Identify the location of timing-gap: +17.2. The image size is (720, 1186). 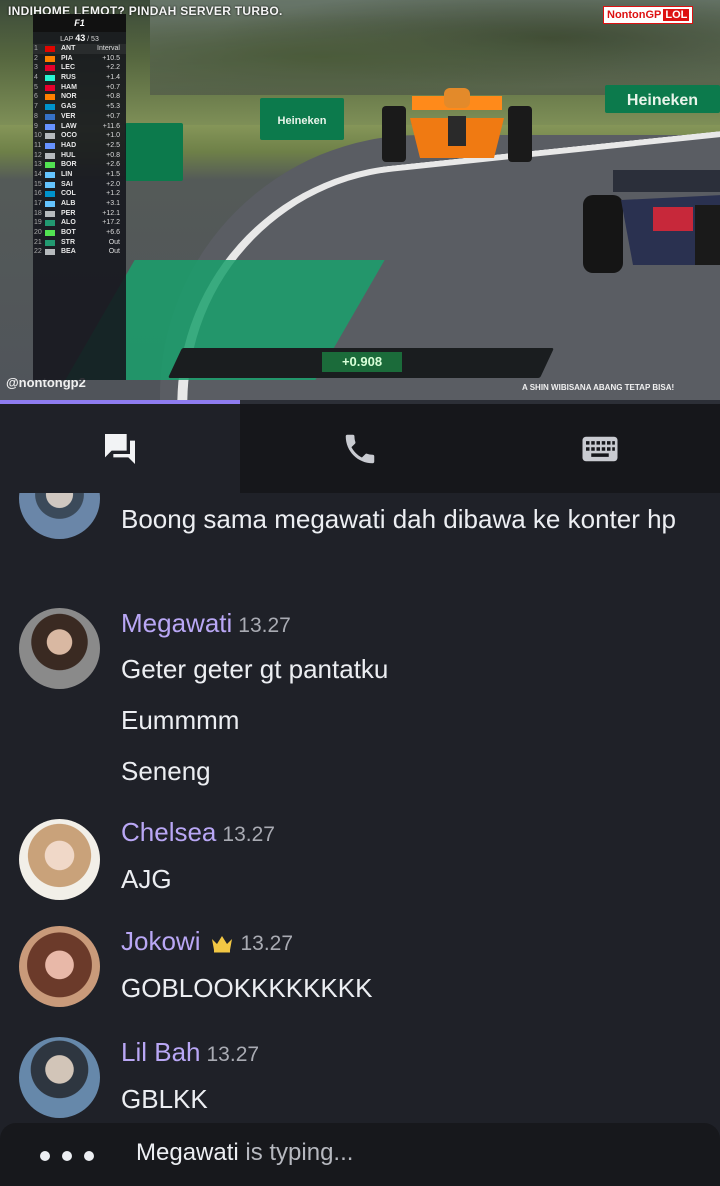
(111, 223).